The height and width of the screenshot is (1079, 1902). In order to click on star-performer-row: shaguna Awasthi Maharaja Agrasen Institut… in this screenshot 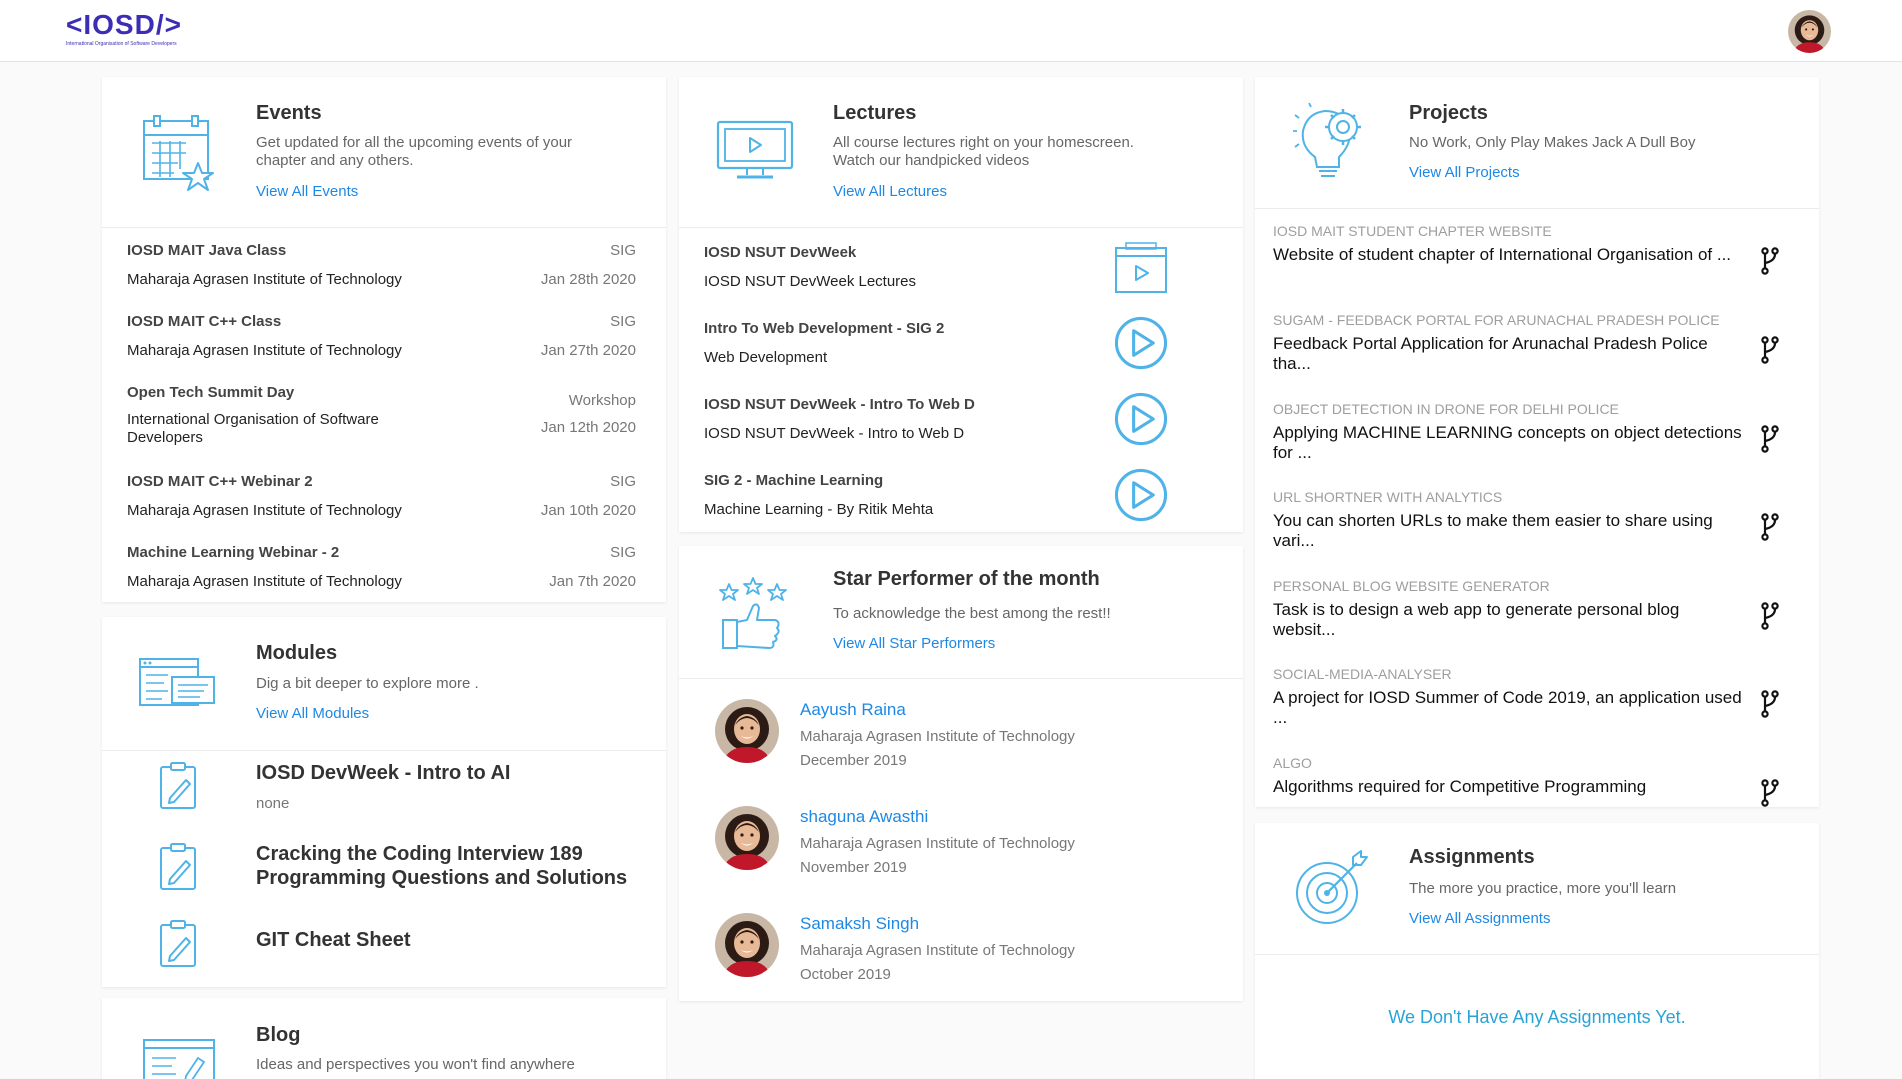, I will do `click(961, 856)`.